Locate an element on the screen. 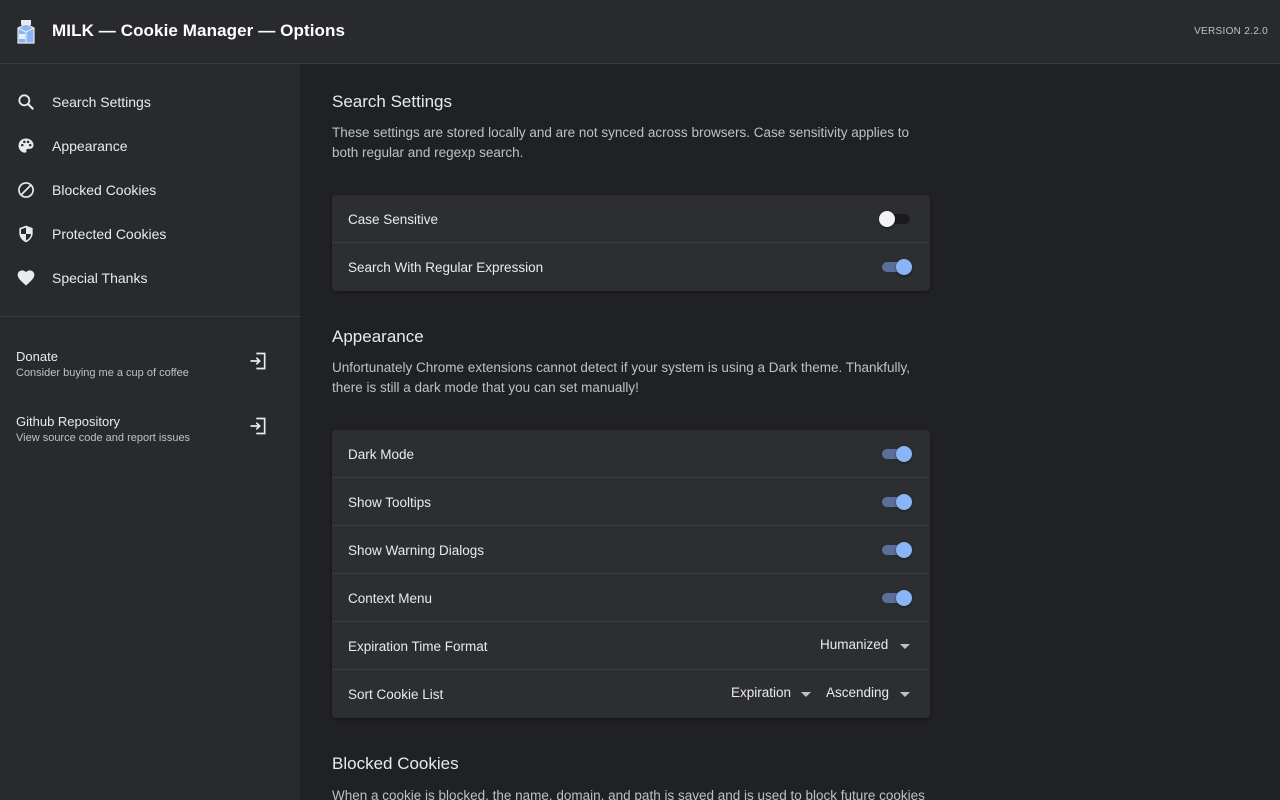 This screenshot has height=800, width=1280. app-title: MILK — Cookie Manager — Options is located at coordinates (199, 30).